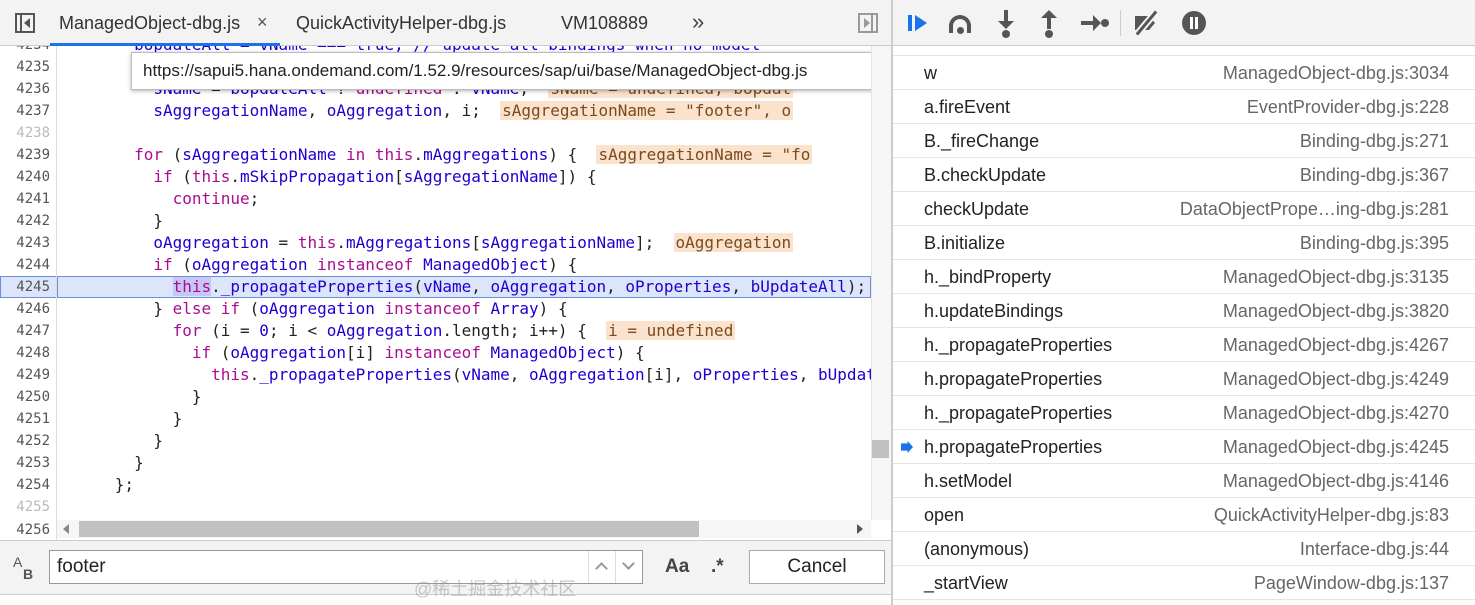 The image size is (1475, 605). Describe the element at coordinates (1006, 23) in the screenshot. I see `step-into-icon` at that location.